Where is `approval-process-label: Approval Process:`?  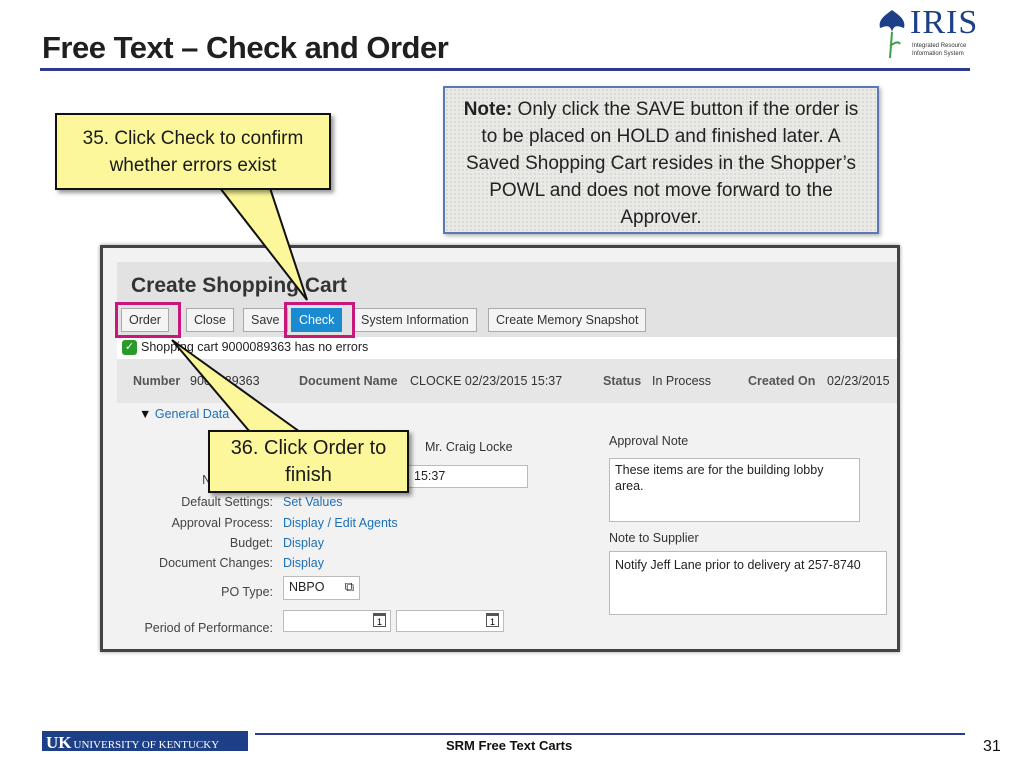 approval-process-label: Approval Process: is located at coordinates (222, 523).